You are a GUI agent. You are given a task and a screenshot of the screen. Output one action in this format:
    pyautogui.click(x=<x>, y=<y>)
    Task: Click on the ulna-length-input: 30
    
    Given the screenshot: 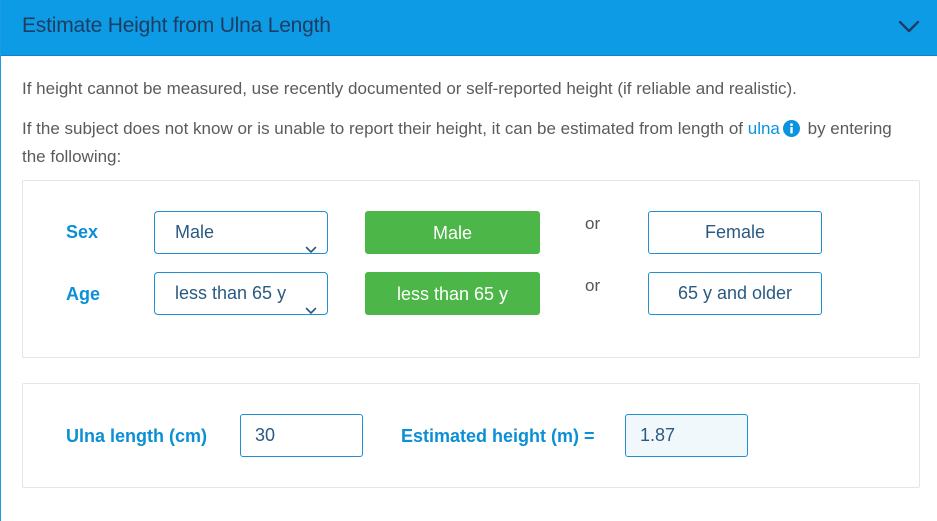 What is the action you would take?
    pyautogui.click(x=301, y=435)
    